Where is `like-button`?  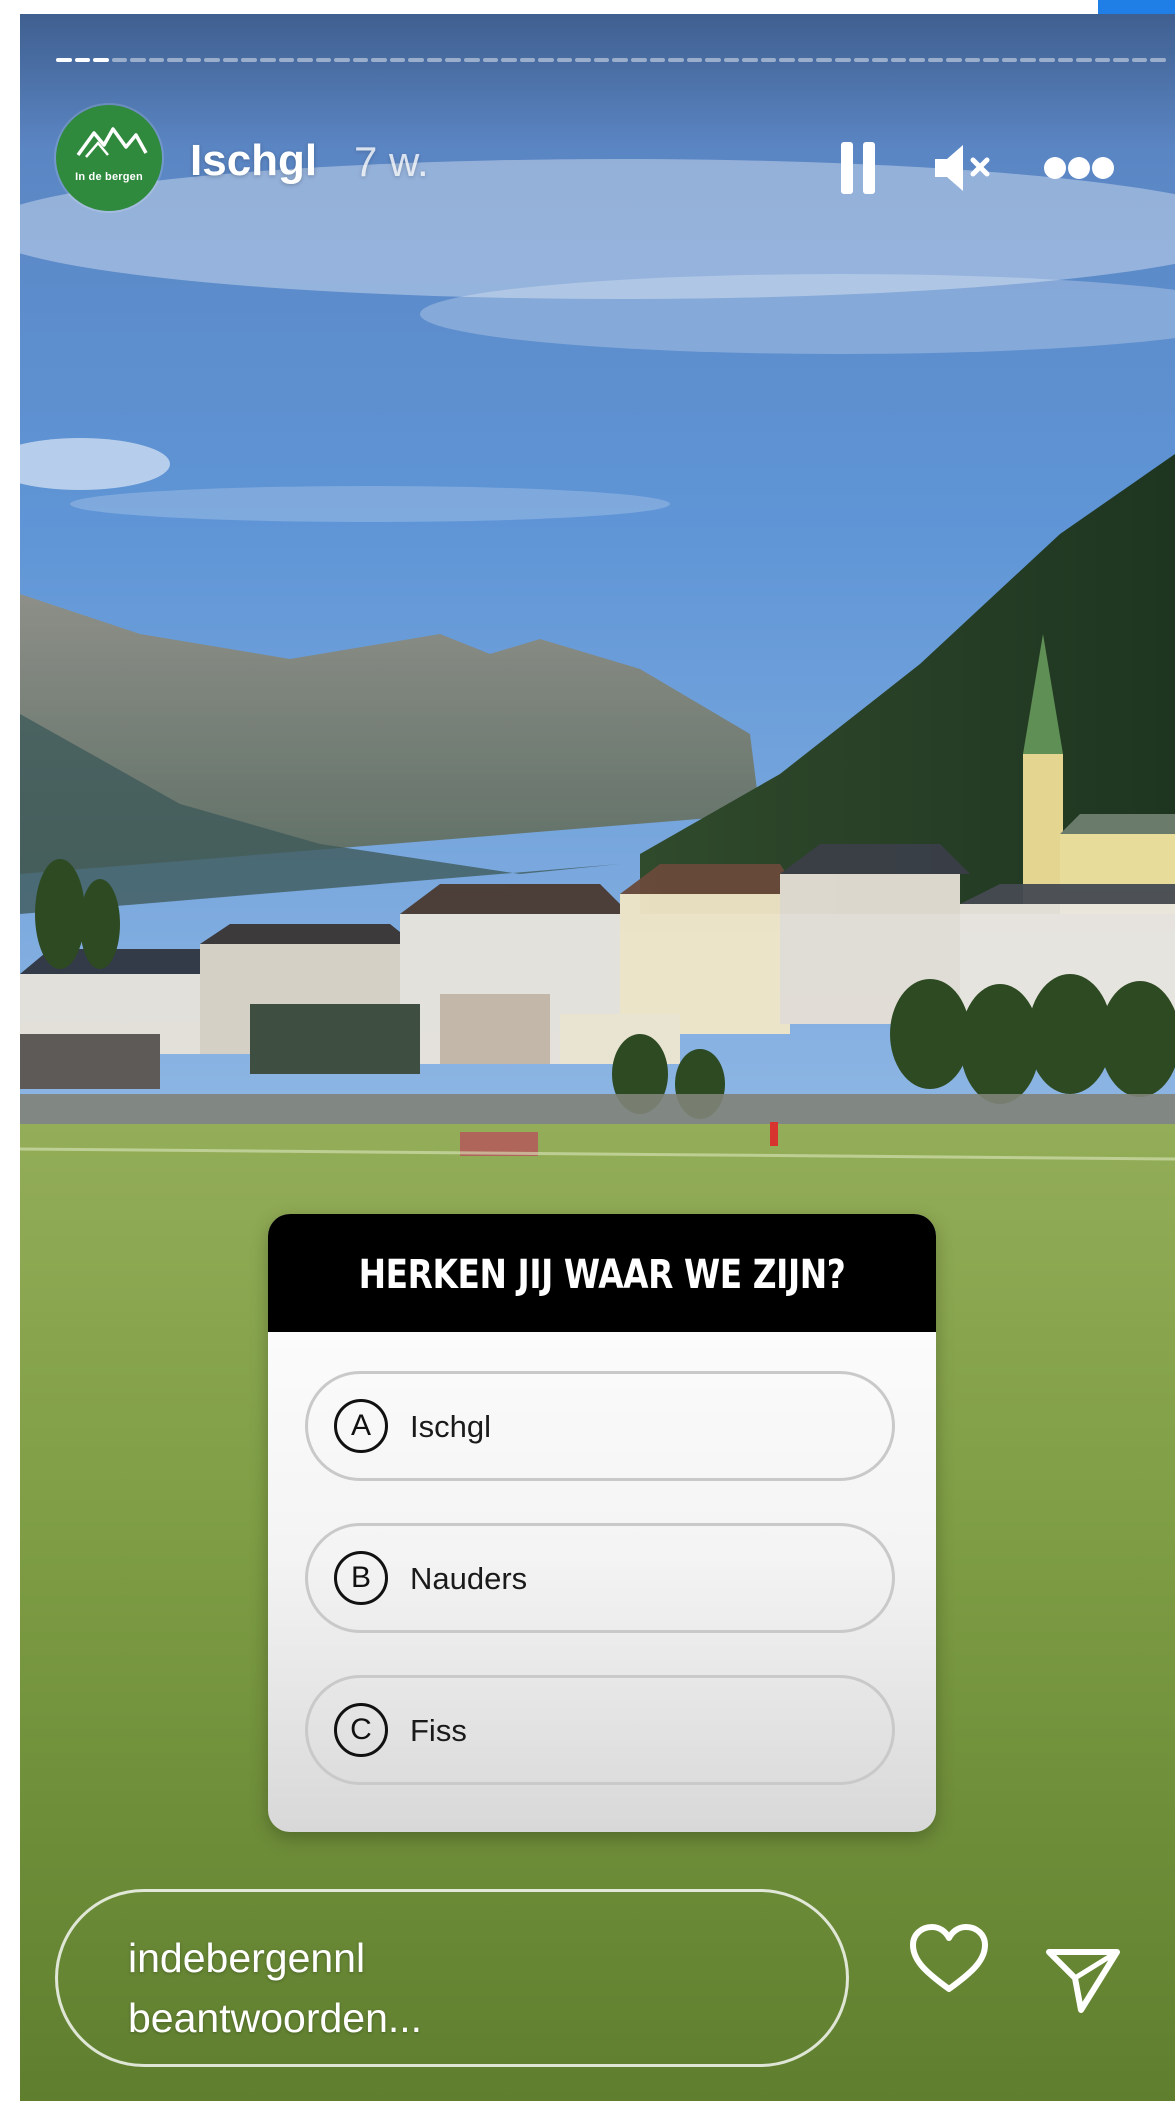 like-button is located at coordinates (949, 1959).